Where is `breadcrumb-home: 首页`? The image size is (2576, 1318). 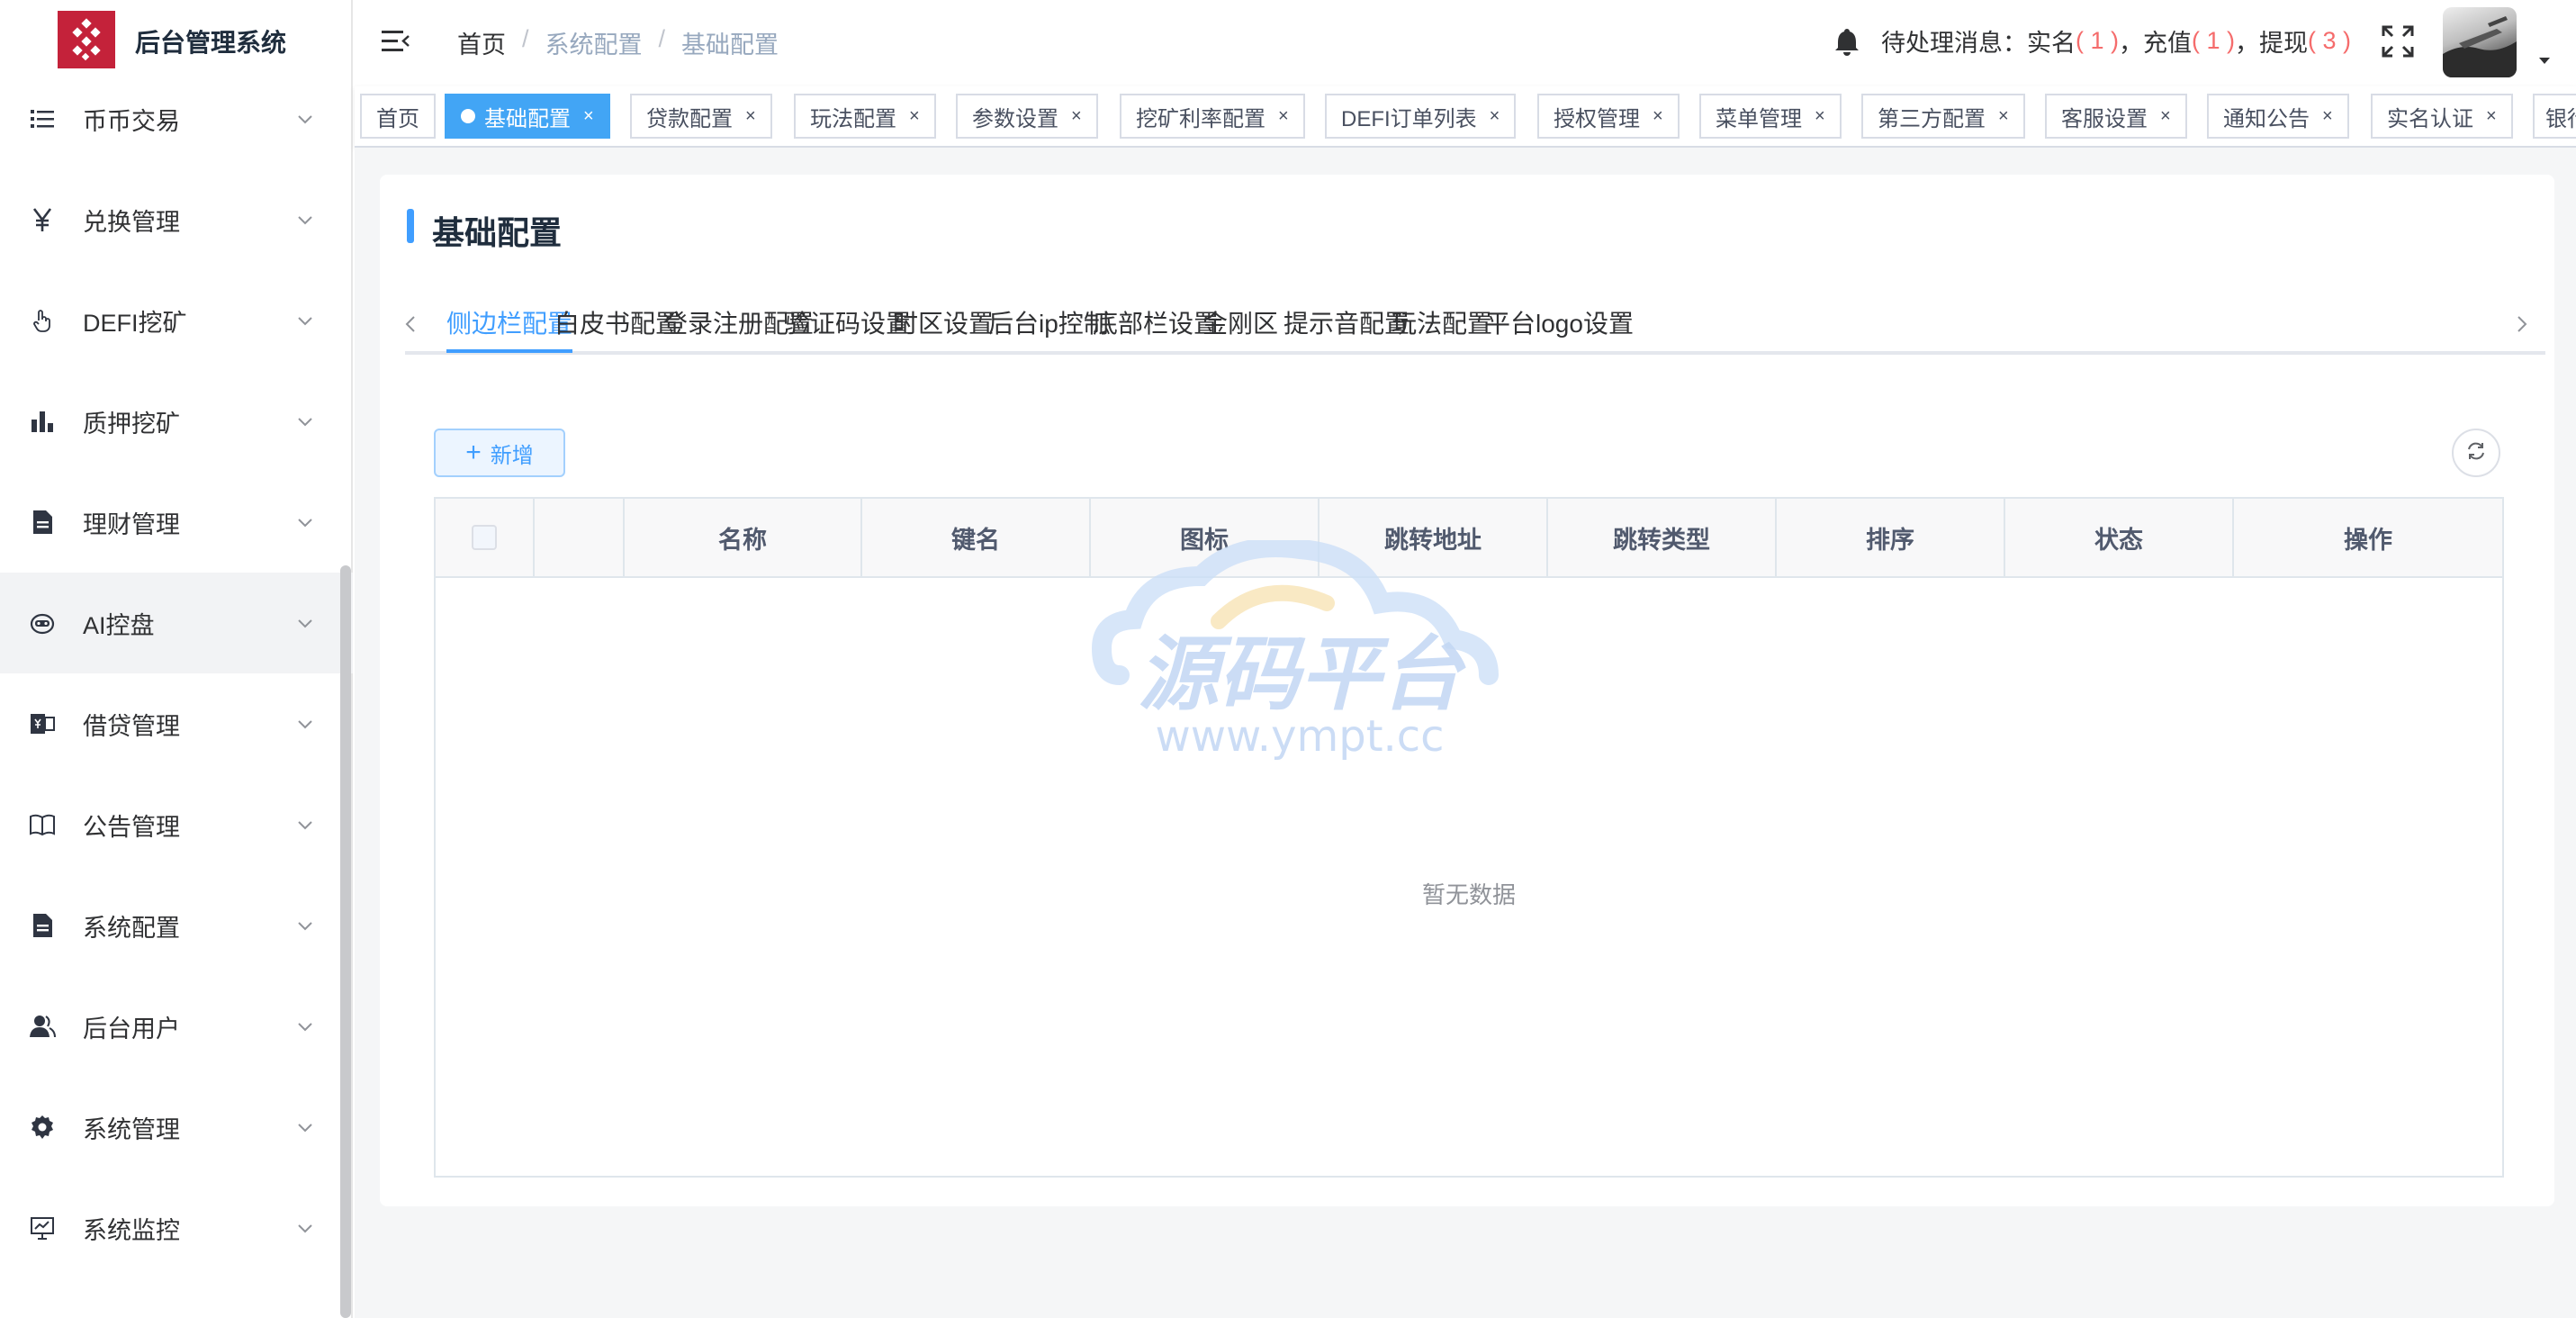 breadcrumb-home: 首页 is located at coordinates (481, 42).